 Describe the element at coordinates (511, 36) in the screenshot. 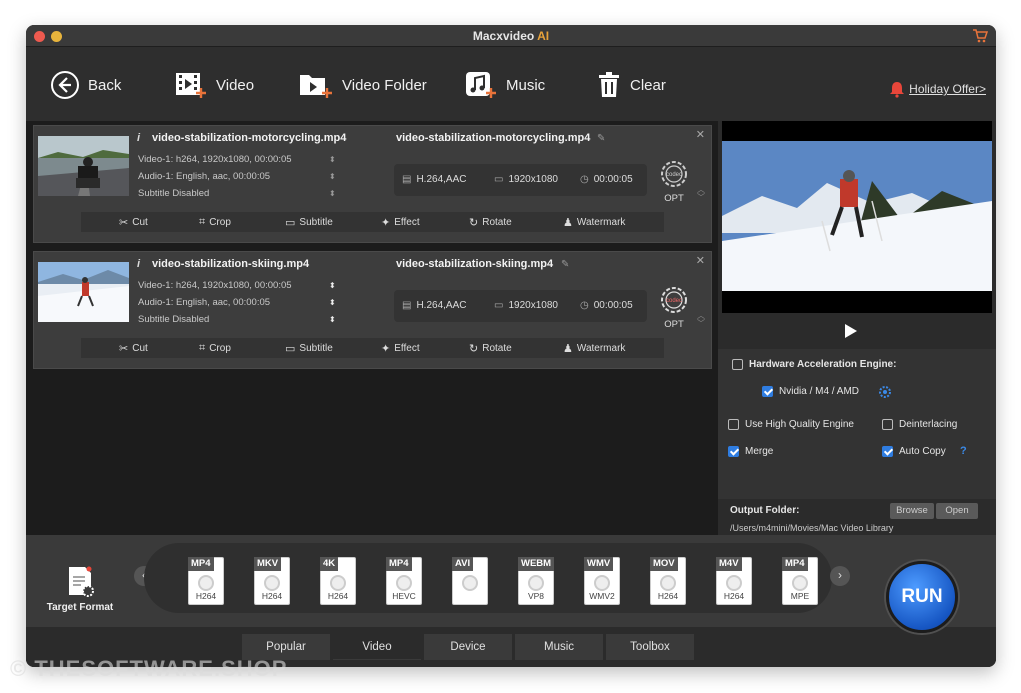

I see `window-title: Macxvideo AI` at that location.